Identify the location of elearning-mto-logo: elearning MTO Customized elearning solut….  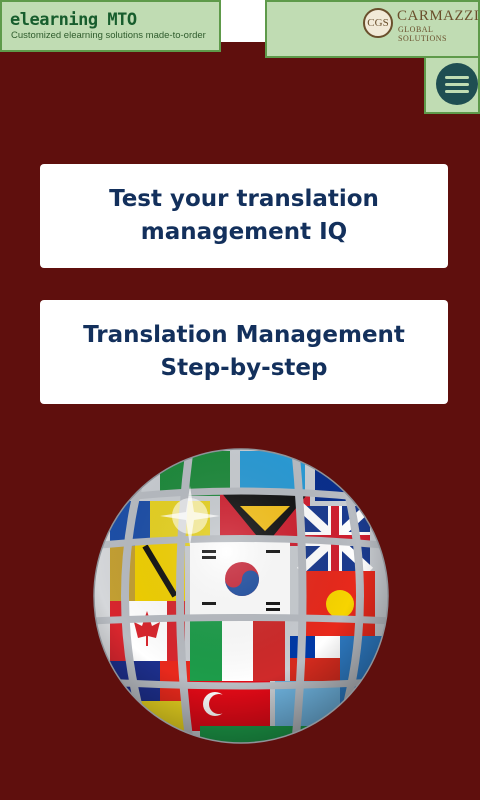
(110, 26).